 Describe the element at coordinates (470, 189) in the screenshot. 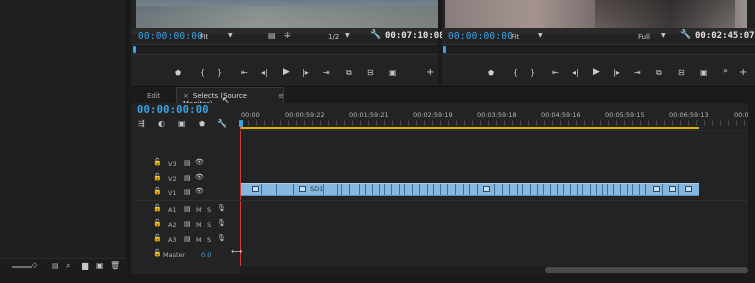

I see `v1-clip-strip: SD1` at that location.